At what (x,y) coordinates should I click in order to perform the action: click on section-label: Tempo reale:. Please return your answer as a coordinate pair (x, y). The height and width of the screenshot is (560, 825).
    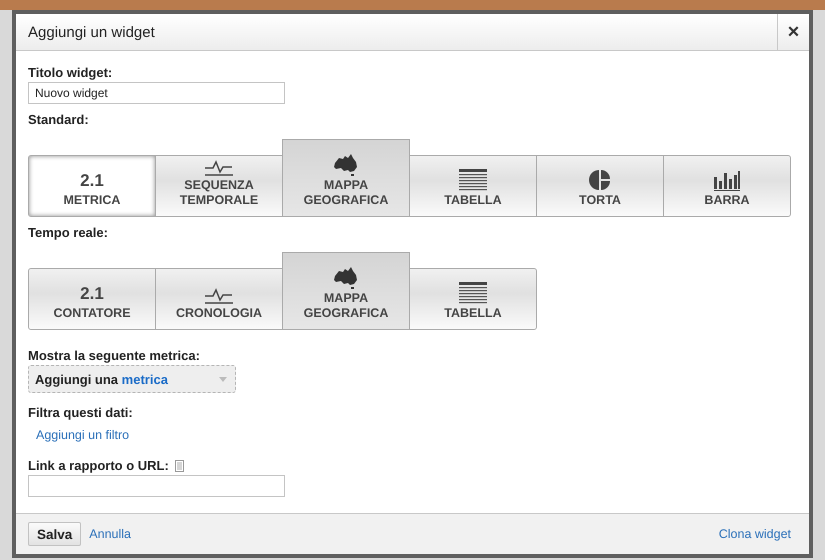
    Looking at the image, I should click on (68, 232).